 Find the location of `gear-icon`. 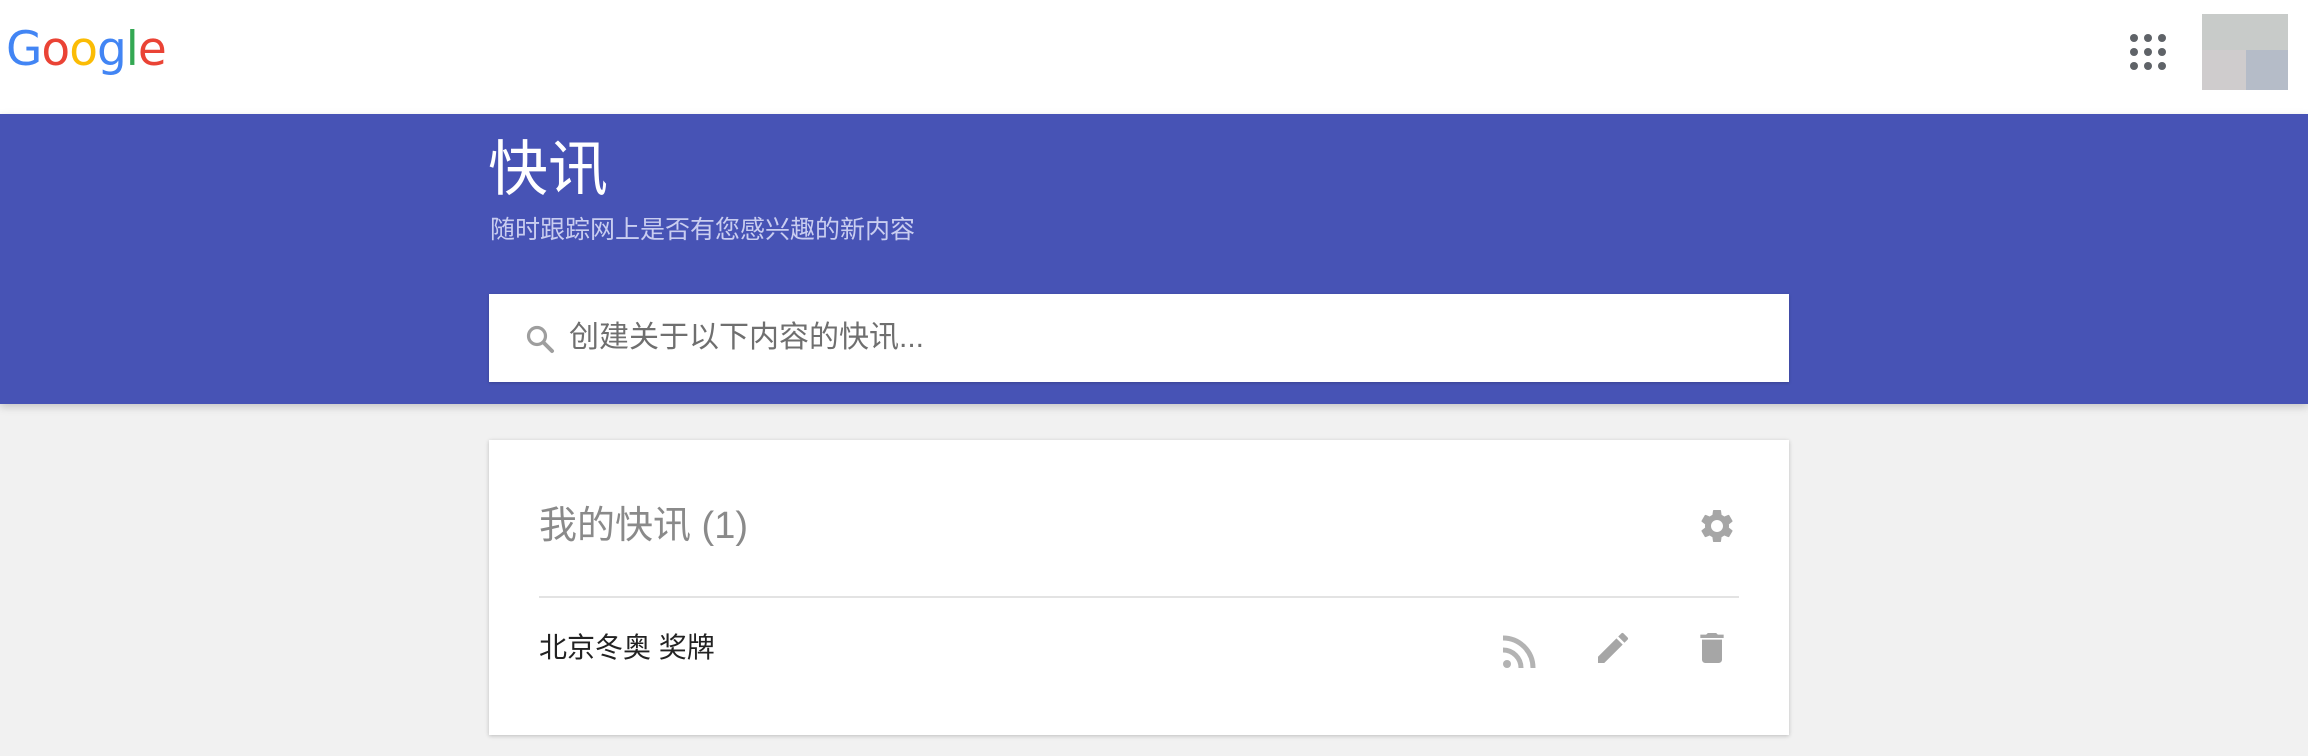

gear-icon is located at coordinates (1717, 526).